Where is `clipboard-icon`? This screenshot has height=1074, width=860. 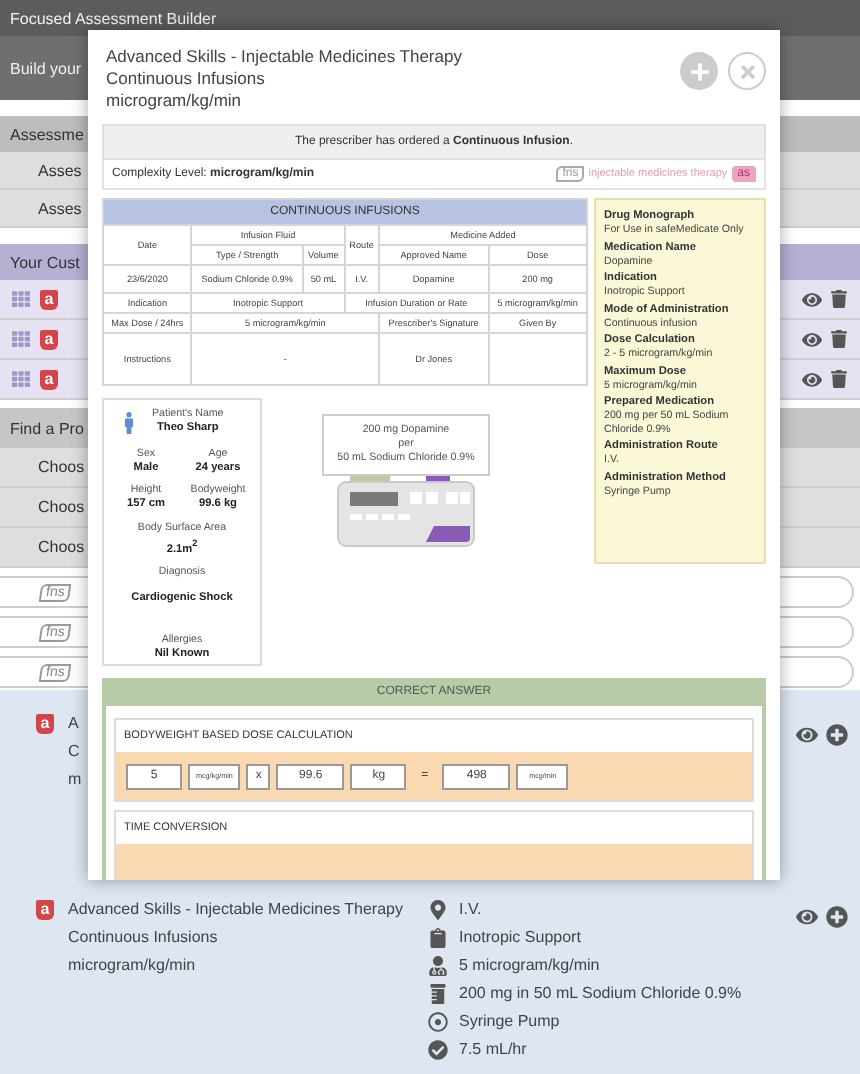
clipboard-icon is located at coordinates (437, 938).